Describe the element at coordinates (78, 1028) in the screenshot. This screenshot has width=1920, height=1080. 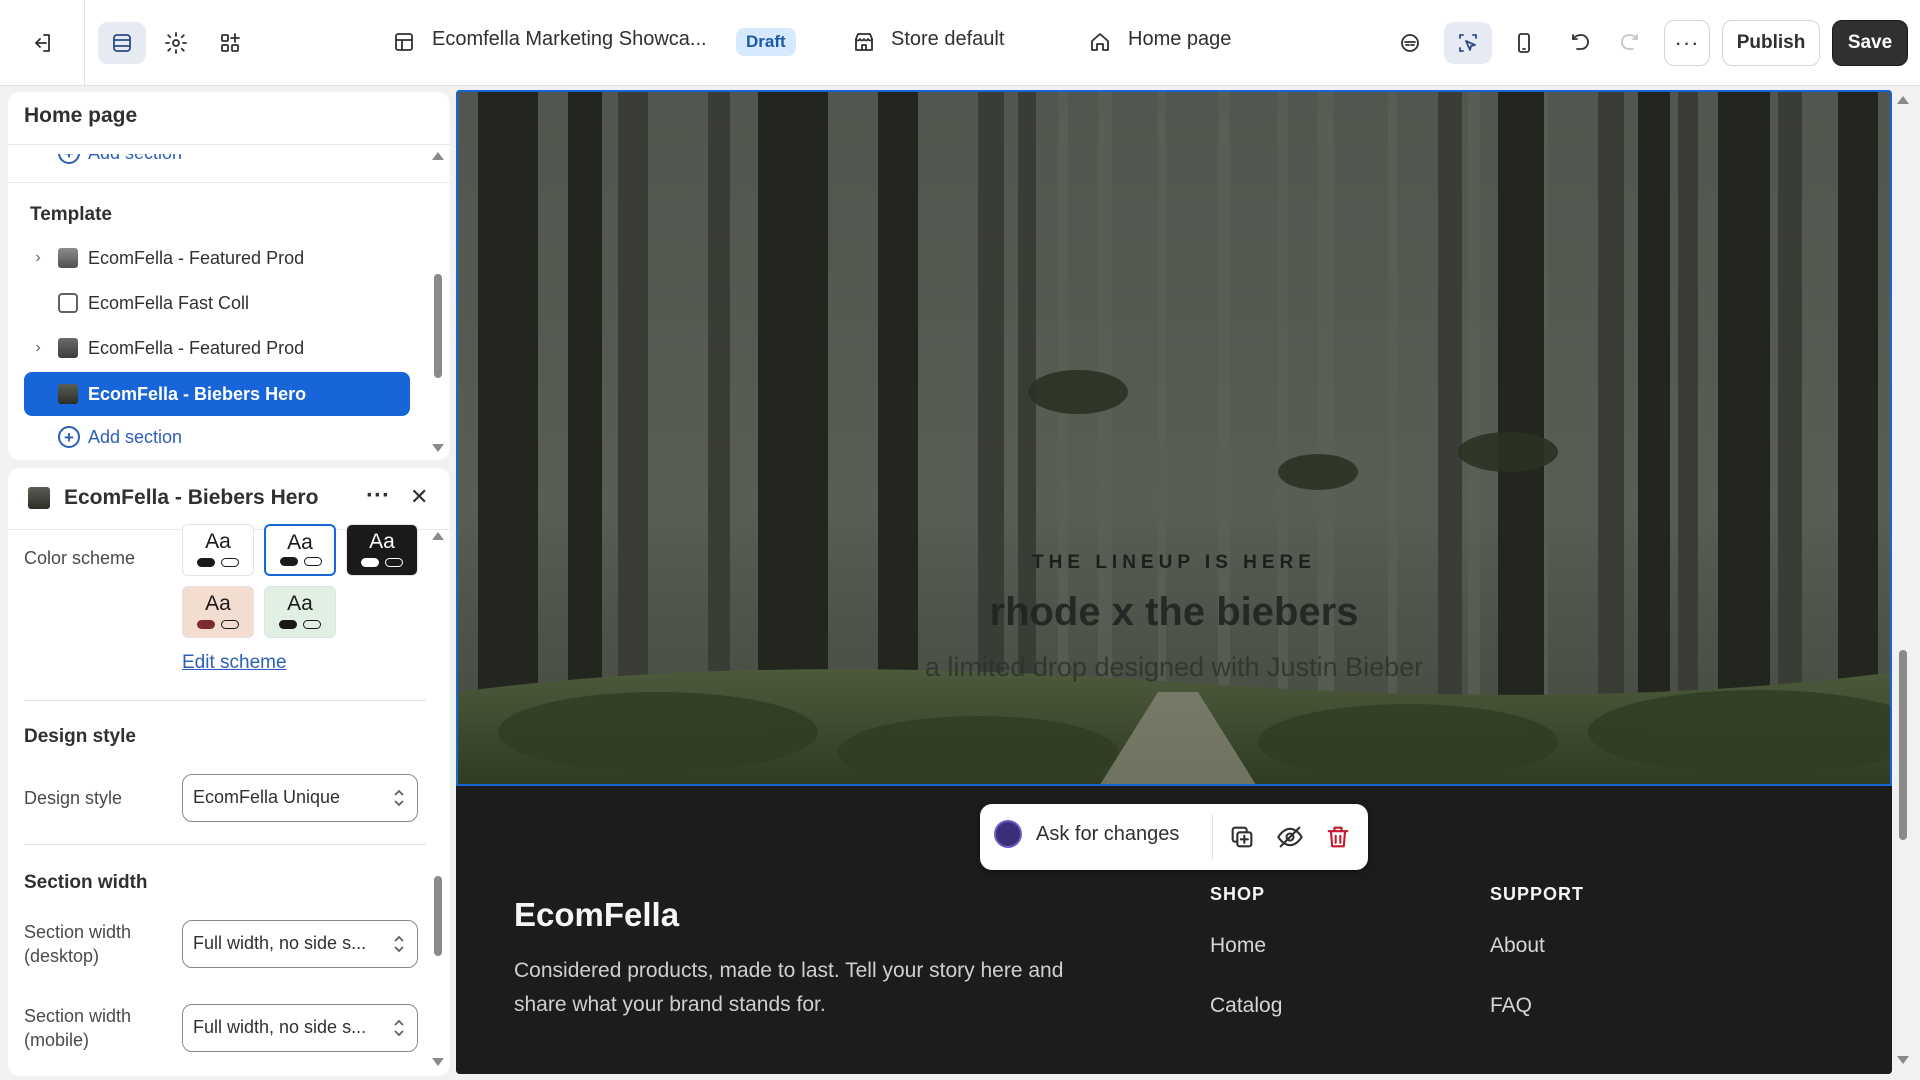
I see `section-width-mobile-label: Section width (mobile)` at that location.